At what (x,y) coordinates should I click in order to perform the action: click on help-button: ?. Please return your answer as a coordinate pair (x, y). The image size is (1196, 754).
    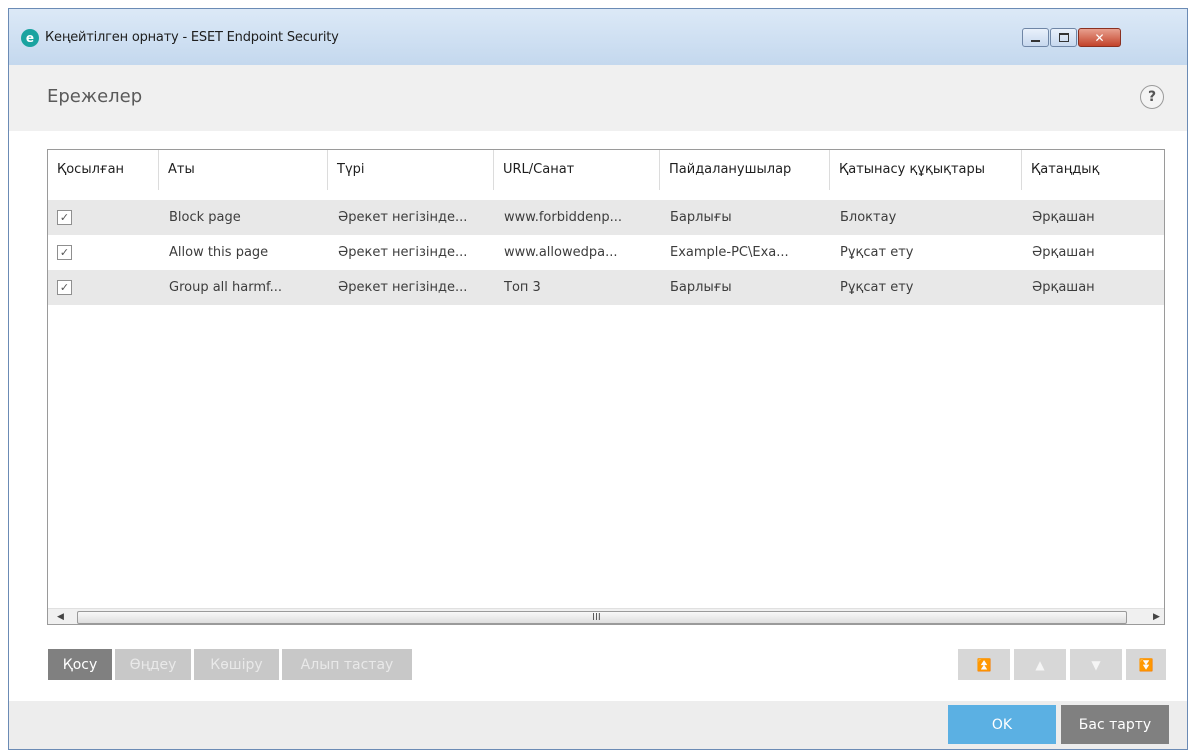
    Looking at the image, I should click on (1152, 97).